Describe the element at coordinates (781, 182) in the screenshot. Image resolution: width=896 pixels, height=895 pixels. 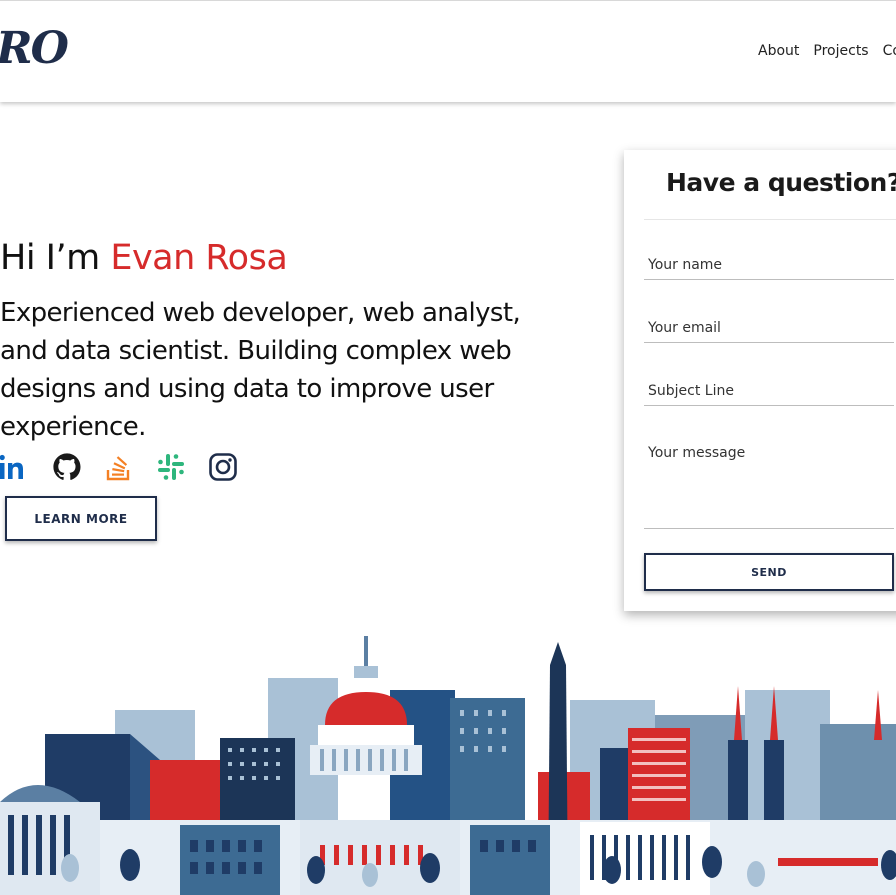
I see `contact-title: Have a question?` at that location.